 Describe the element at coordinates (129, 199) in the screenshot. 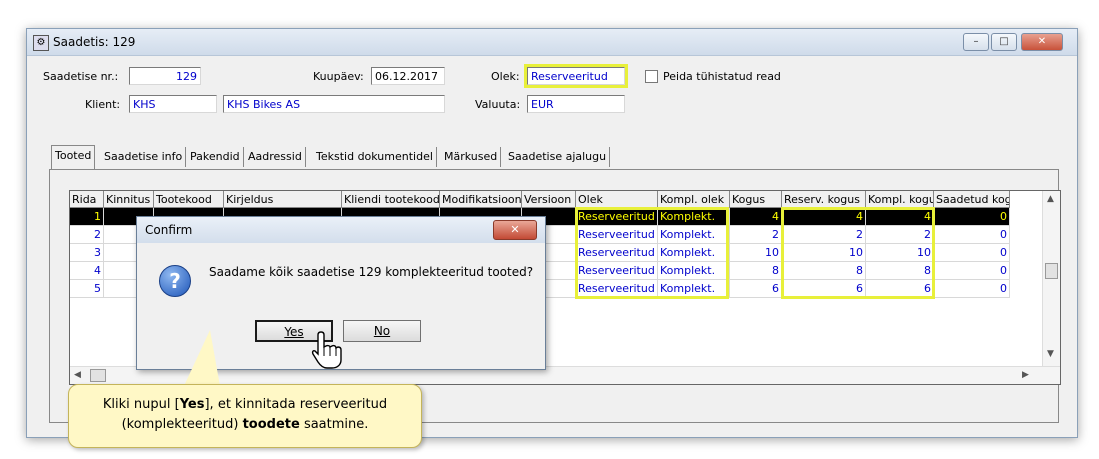

I see `col-header-kinnitus: Kinnitus` at that location.